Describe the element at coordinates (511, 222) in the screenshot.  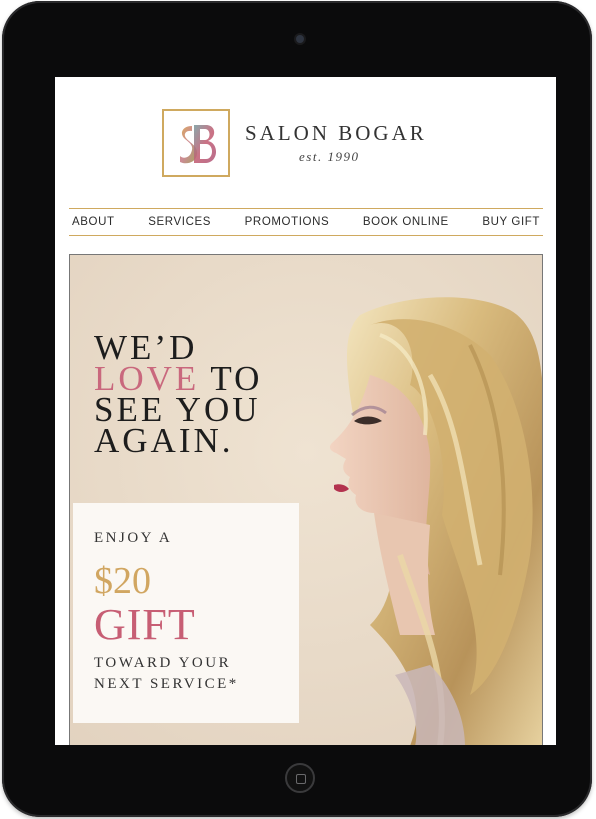
I see `nav-item-buy-gift: BUY GIFT` at that location.